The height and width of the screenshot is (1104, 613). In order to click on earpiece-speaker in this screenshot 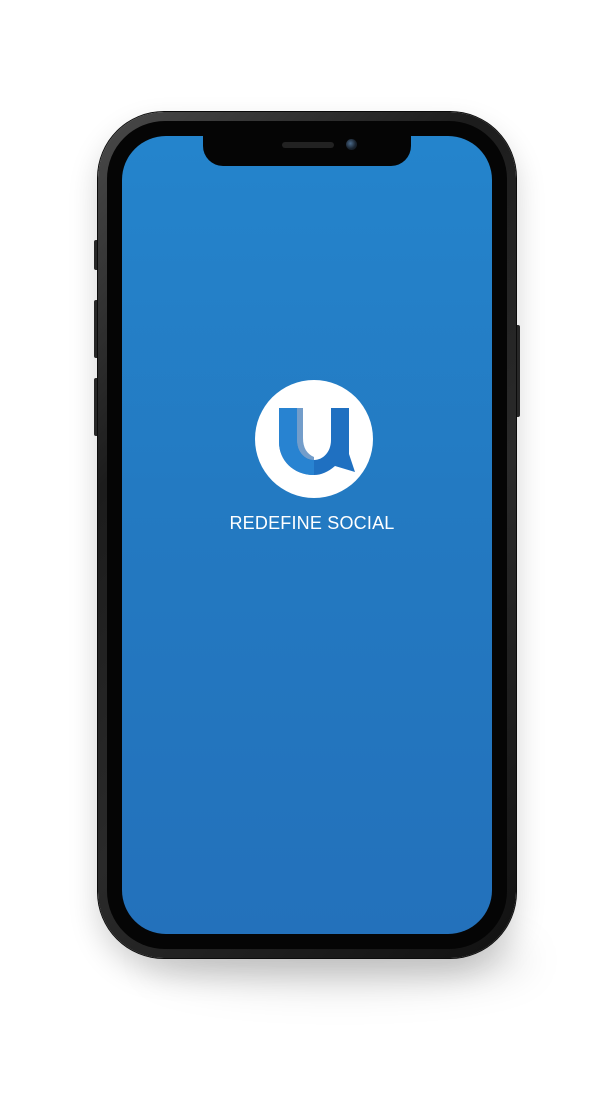, I will do `click(308, 145)`.